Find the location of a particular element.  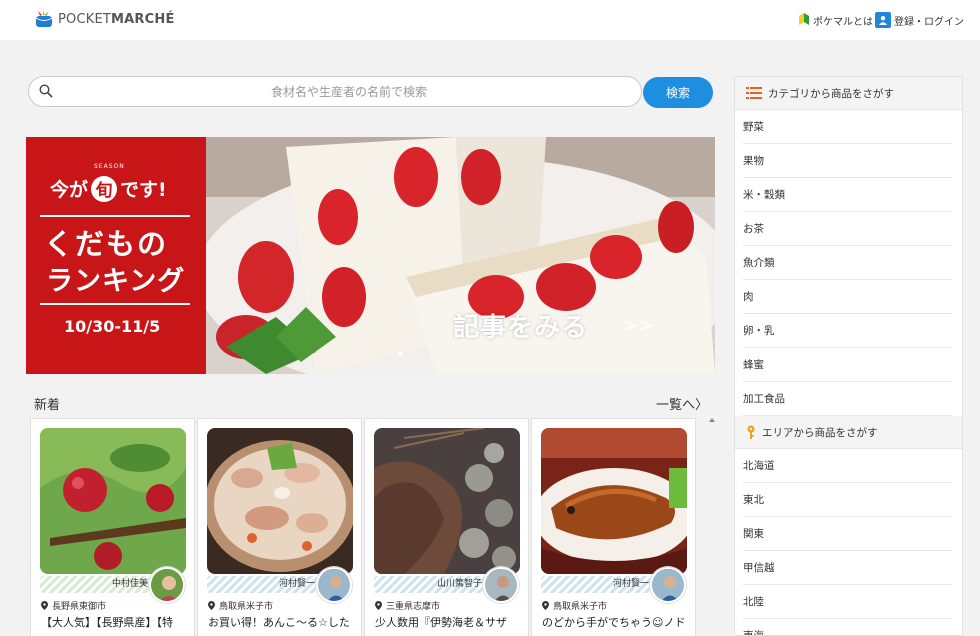

search-button: 検索 is located at coordinates (678, 92).